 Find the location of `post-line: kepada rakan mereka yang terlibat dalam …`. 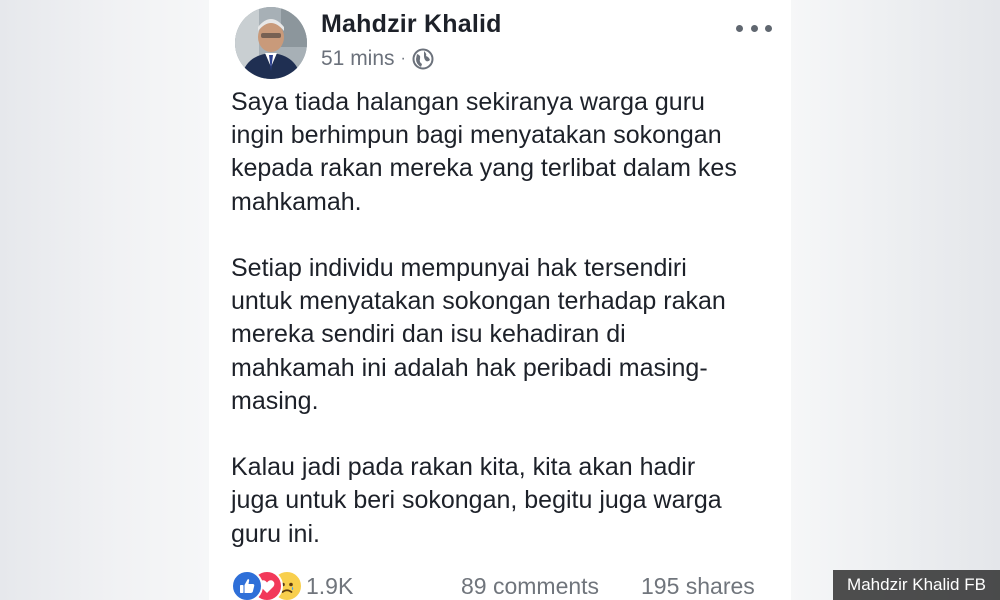

post-line: kepada rakan mereka yang terlibat dalam … is located at coordinates (484, 168).